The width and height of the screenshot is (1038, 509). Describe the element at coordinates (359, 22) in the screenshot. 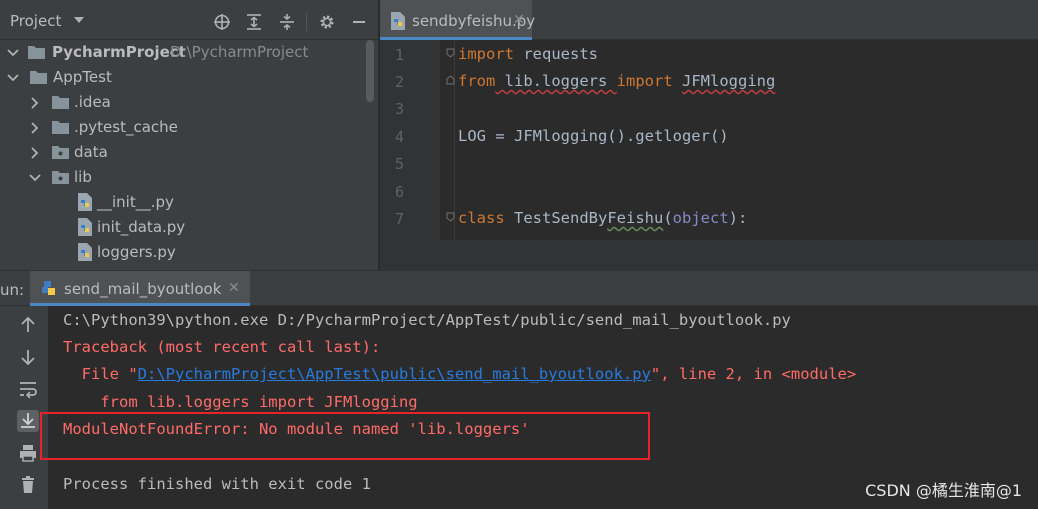

I see `minimize-icon` at that location.